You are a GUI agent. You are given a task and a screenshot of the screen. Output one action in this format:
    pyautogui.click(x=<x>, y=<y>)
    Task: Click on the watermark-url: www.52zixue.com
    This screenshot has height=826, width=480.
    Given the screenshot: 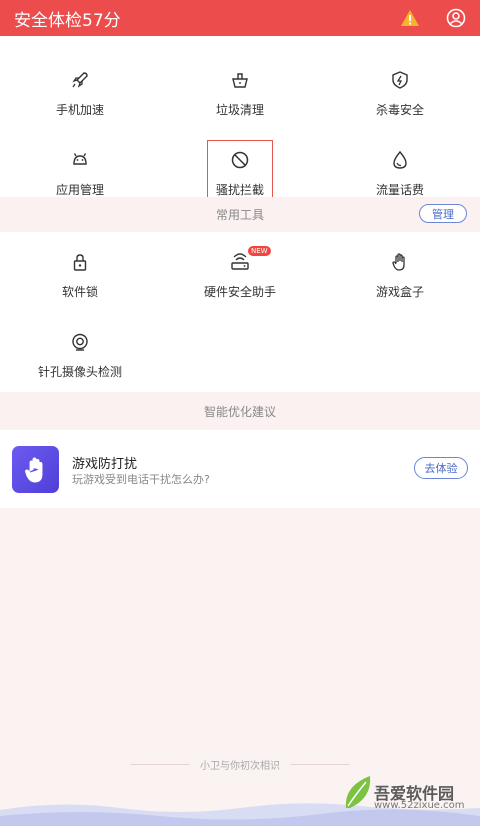 What is the action you would take?
    pyautogui.click(x=419, y=805)
    